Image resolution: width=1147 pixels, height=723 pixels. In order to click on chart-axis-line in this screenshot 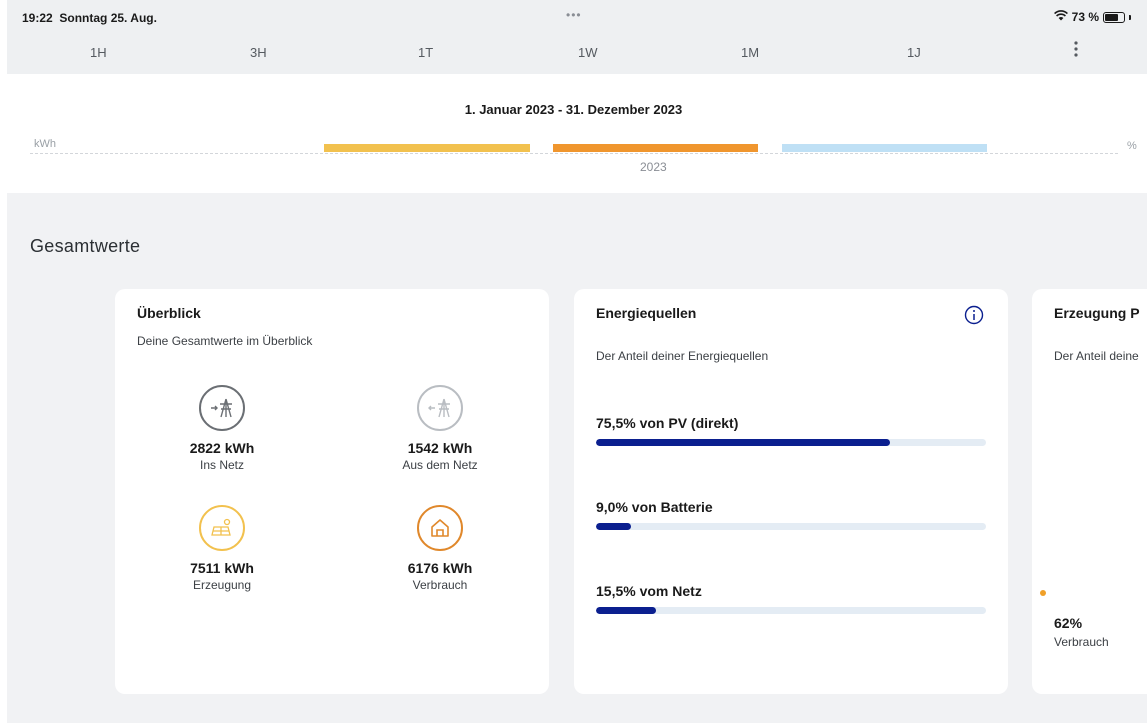, I will do `click(574, 153)`.